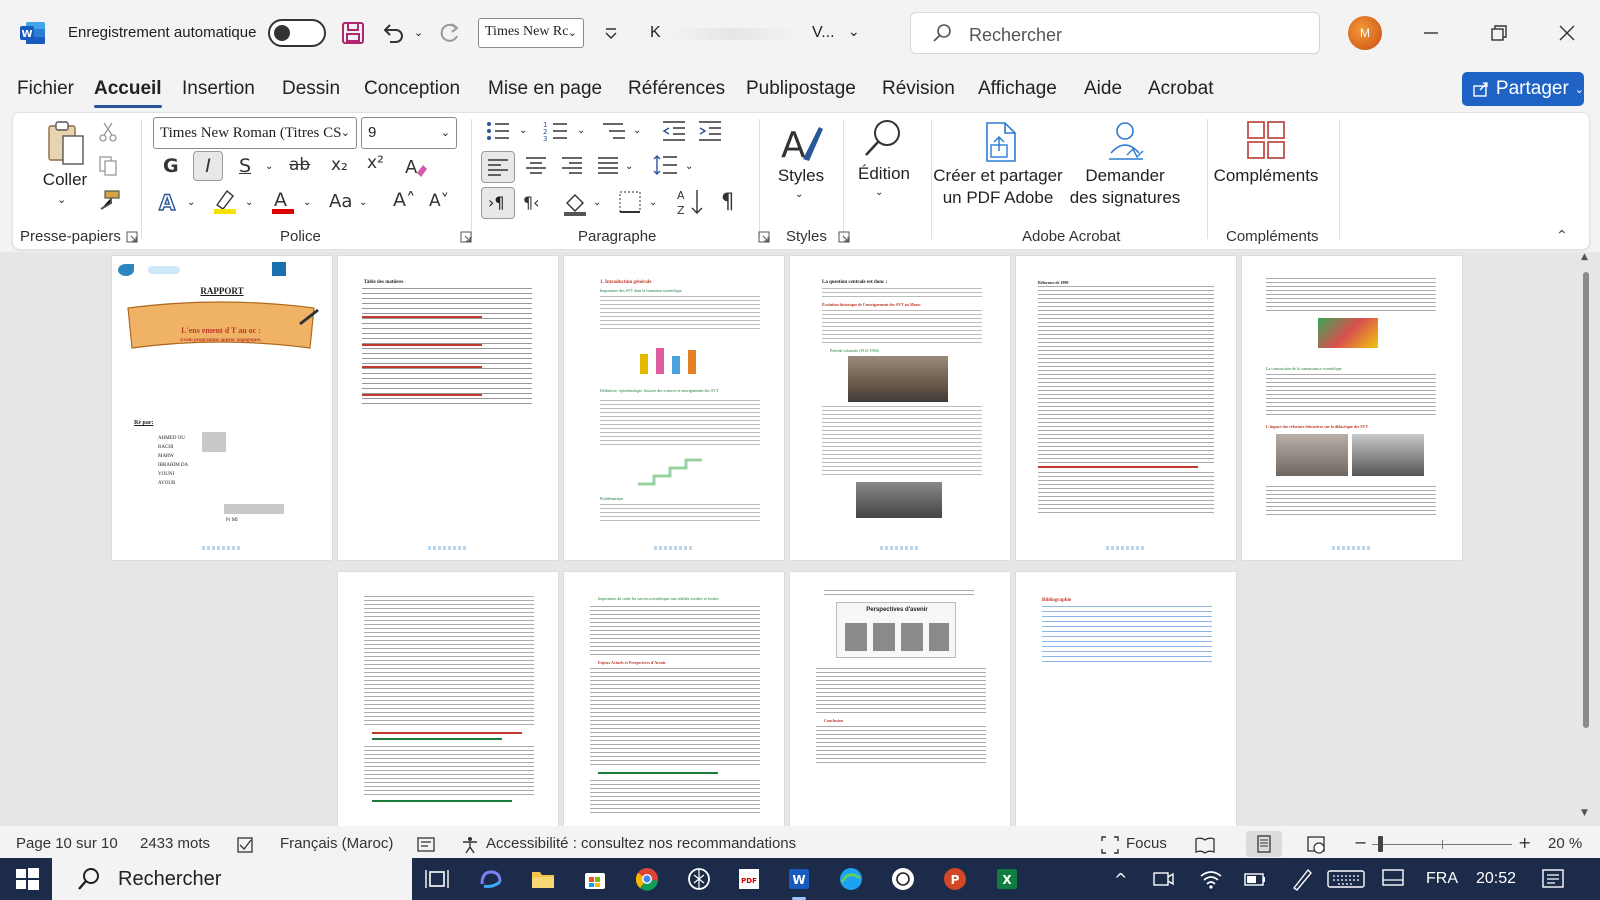 The width and height of the screenshot is (1600, 900). I want to click on highlight-chevron-icon: ⌄, so click(249, 202).